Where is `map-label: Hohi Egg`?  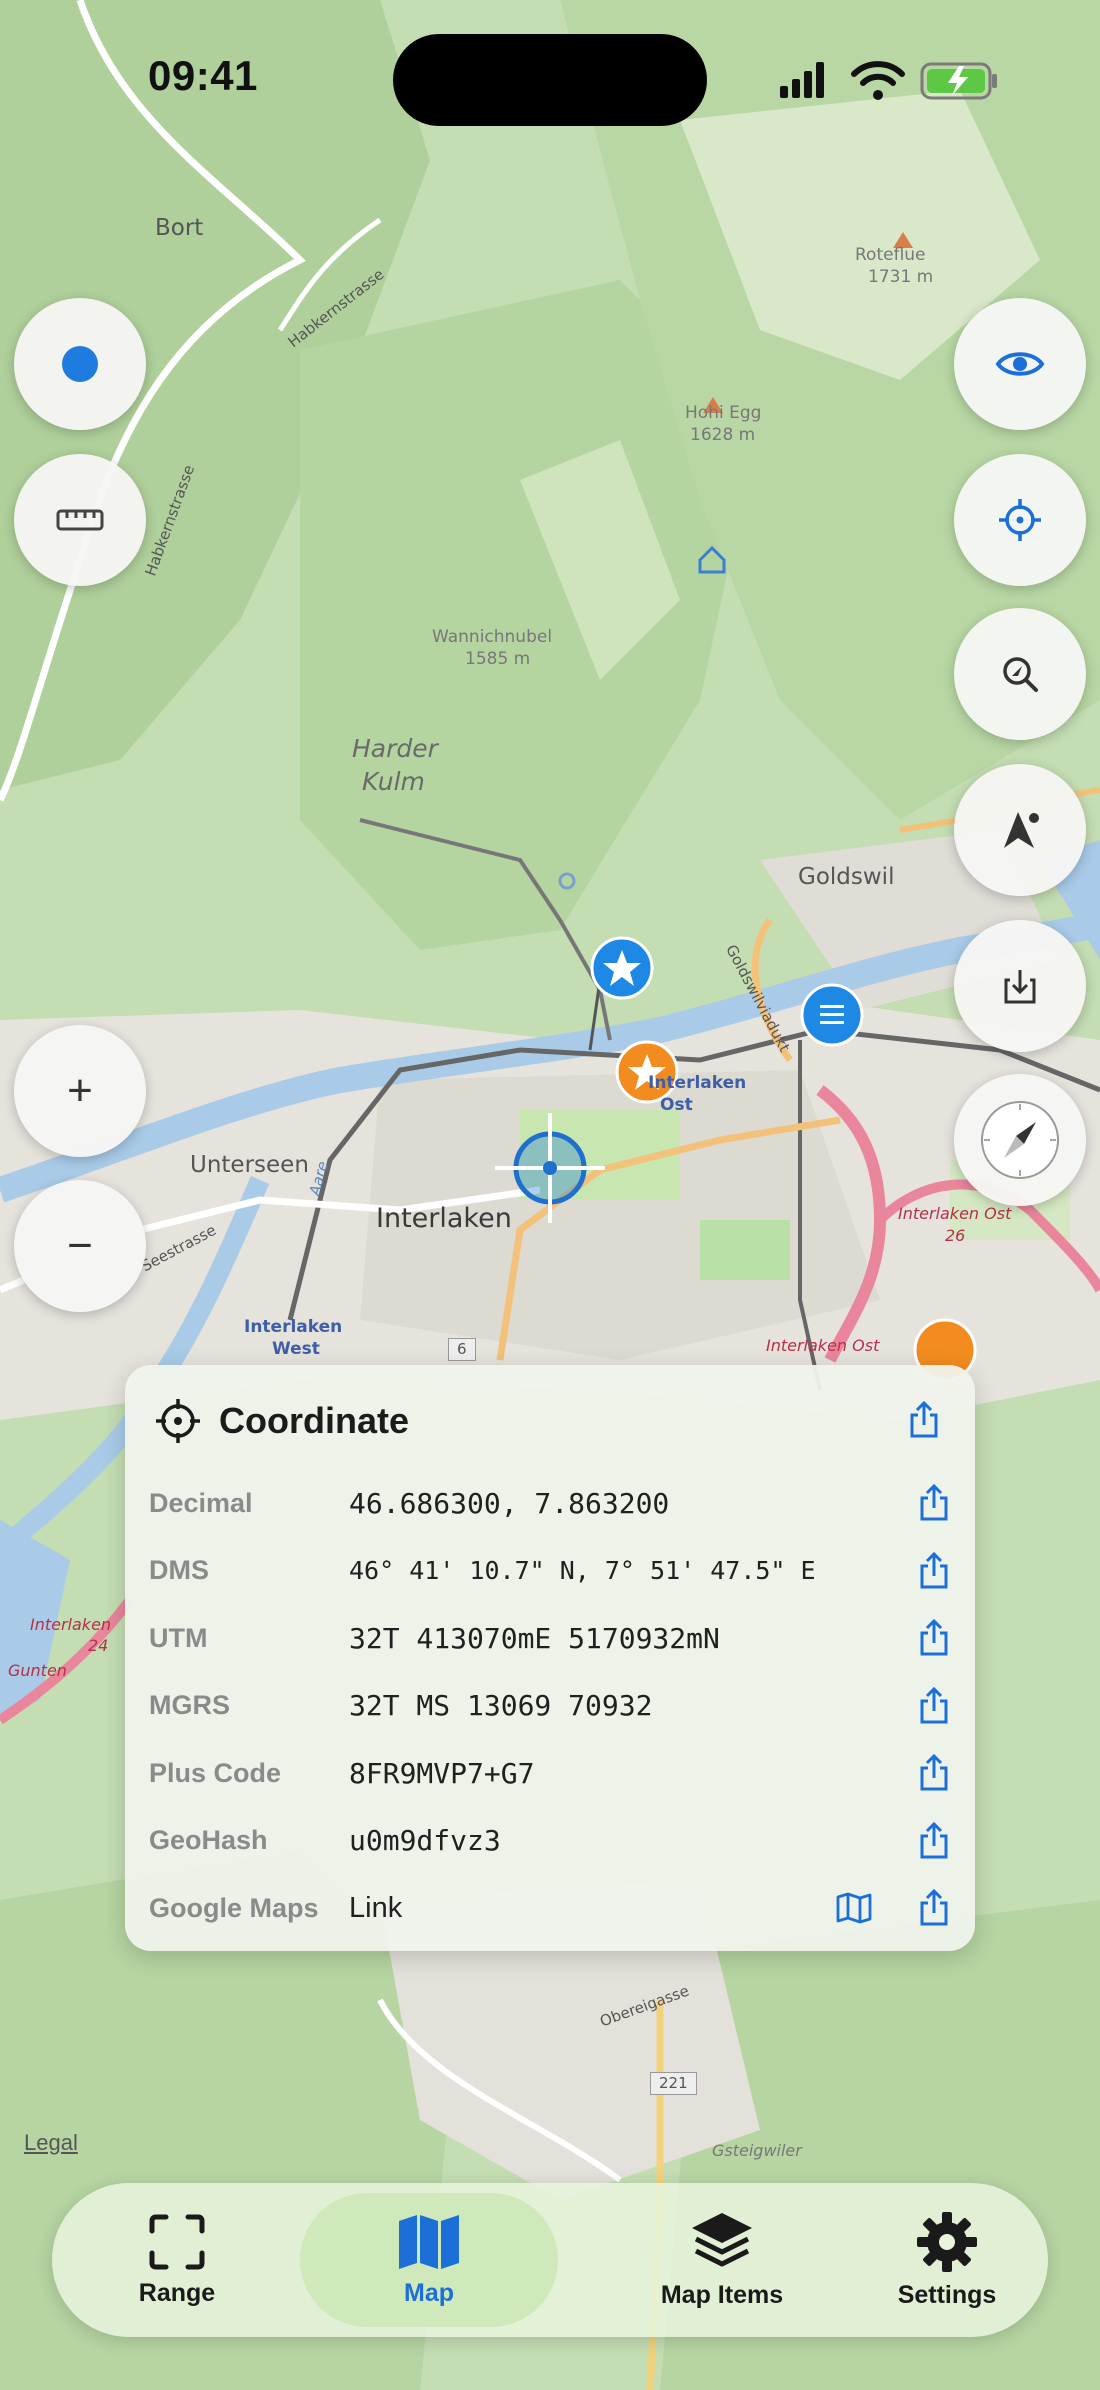 map-label: Hohi Egg is located at coordinates (723, 413).